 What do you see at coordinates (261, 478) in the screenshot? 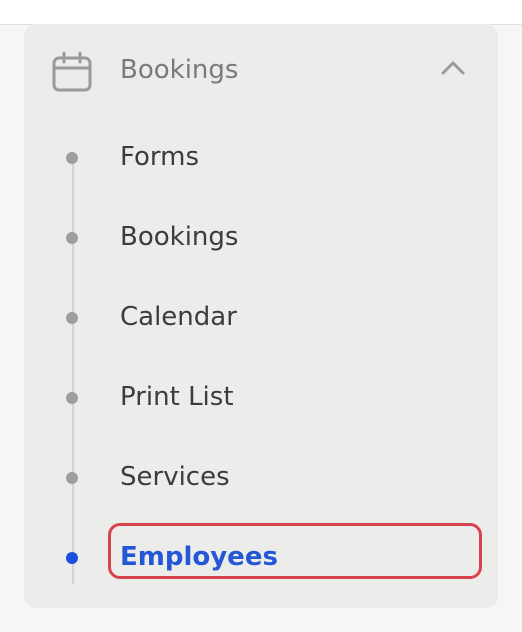
I see `submenu-item-services: Services` at bounding box center [261, 478].